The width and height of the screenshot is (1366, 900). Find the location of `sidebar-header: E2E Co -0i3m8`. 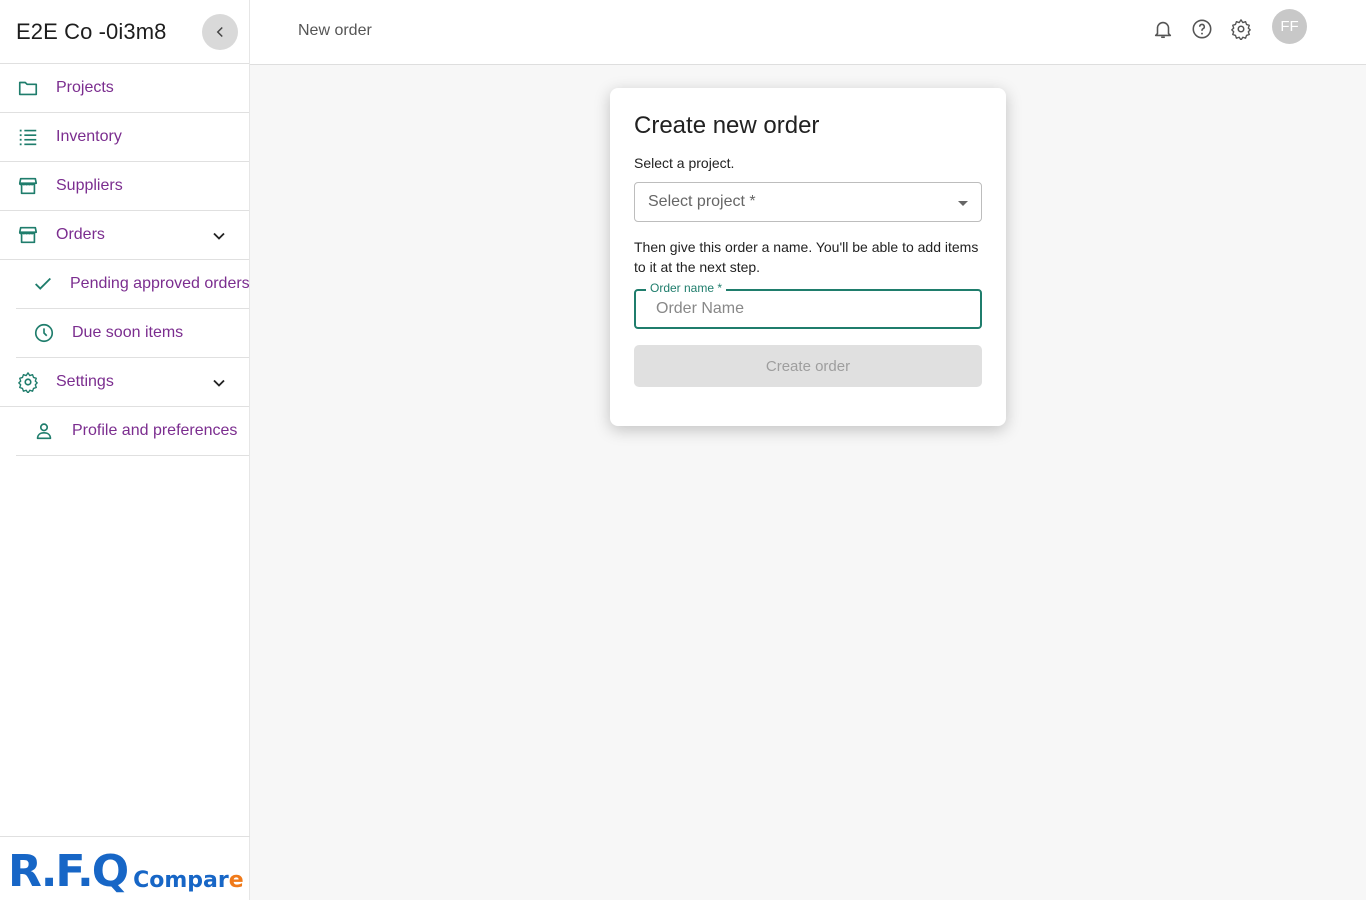

sidebar-header: E2E Co -0i3m8 is located at coordinates (124, 32).